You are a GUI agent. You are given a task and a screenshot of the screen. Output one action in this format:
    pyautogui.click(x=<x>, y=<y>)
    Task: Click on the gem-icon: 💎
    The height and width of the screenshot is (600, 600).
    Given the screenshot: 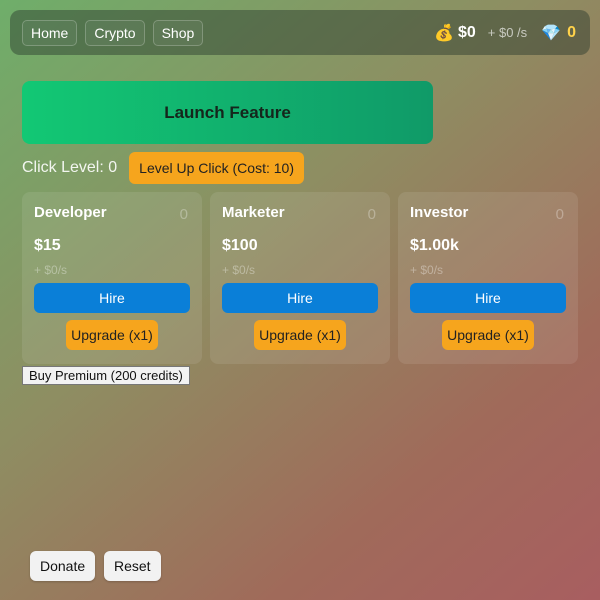 What is the action you would take?
    pyautogui.click(x=551, y=33)
    